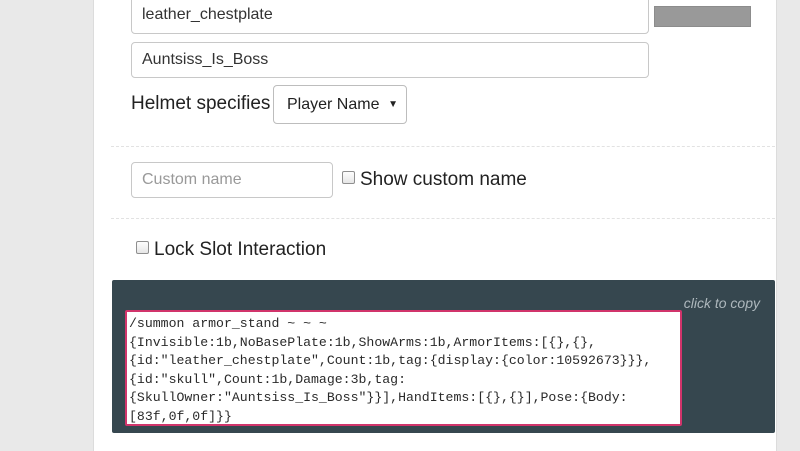 This screenshot has height=451, width=800. What do you see at coordinates (142, 247) in the screenshot?
I see `lock-slot-checkbox` at bounding box center [142, 247].